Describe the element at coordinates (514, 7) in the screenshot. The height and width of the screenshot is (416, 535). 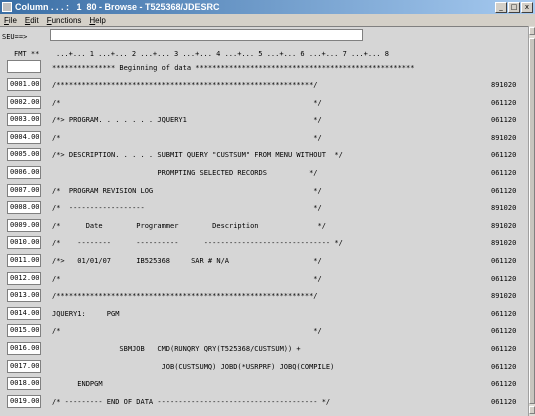
I see `maximize-button: □` at that location.